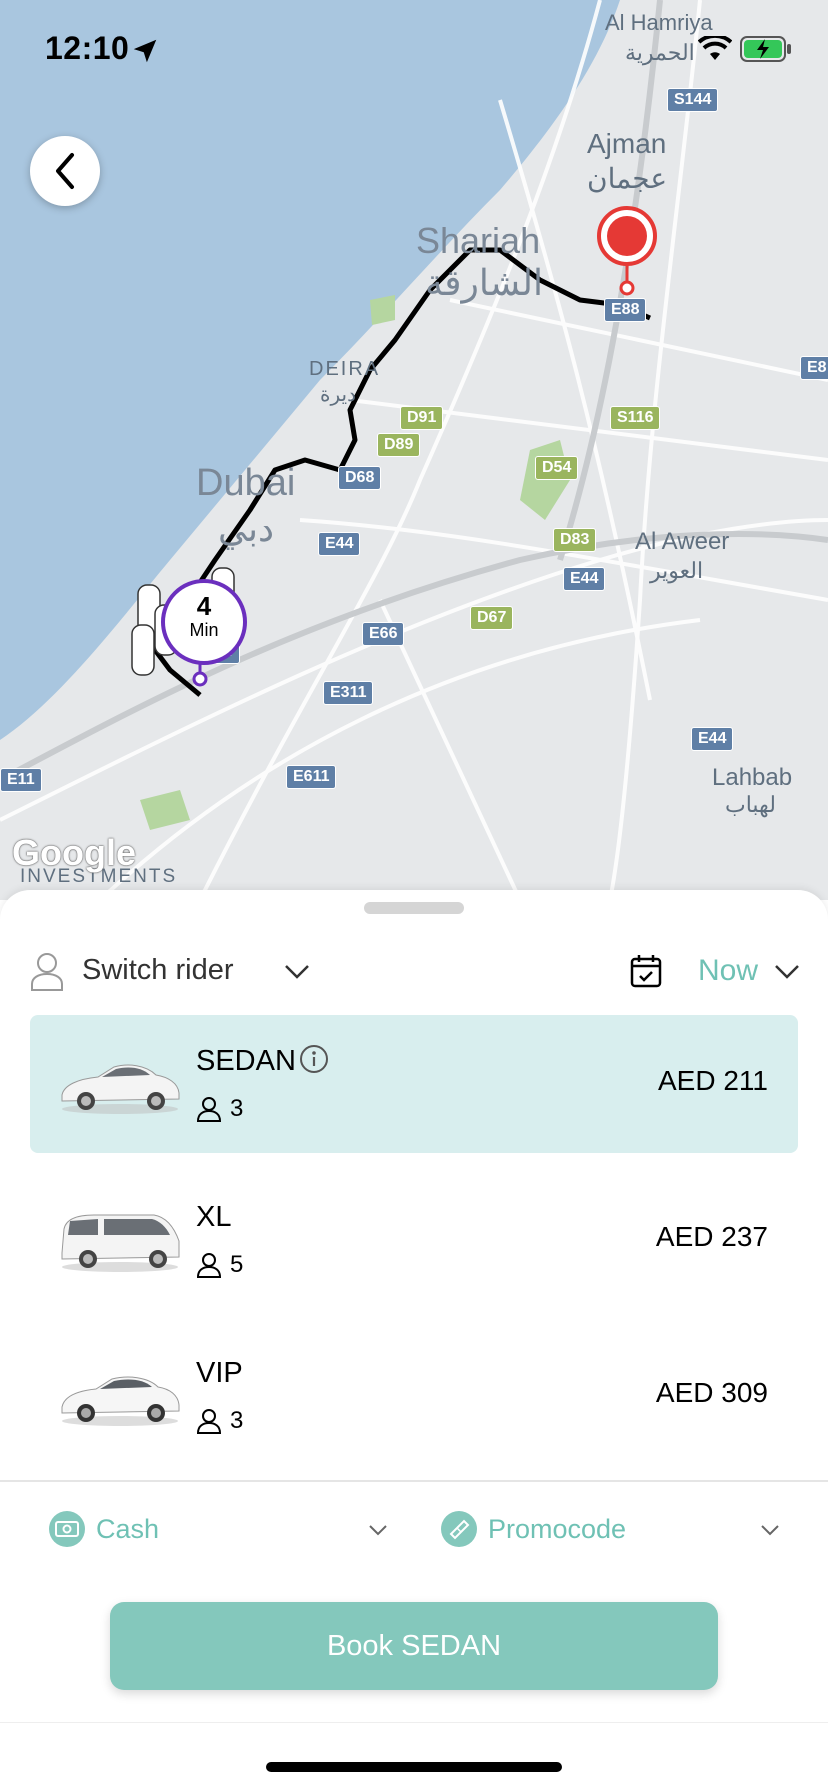 This screenshot has height=1792, width=828. What do you see at coordinates (120, 1089) in the screenshot?
I see `sedan-car-image` at bounding box center [120, 1089].